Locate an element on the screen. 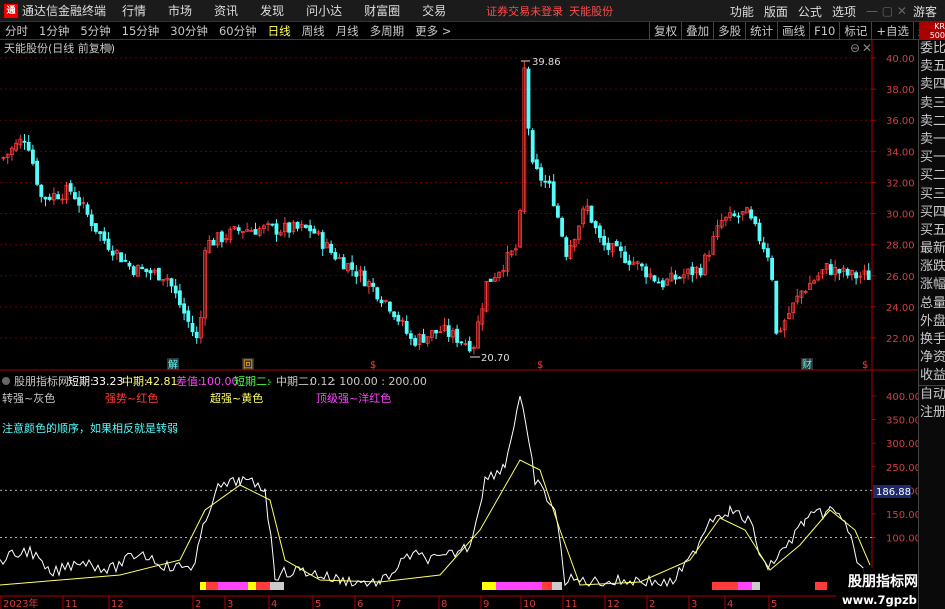 This screenshot has height=609, width=945. sidebar-item-6: 买一 is located at coordinates (932, 158).